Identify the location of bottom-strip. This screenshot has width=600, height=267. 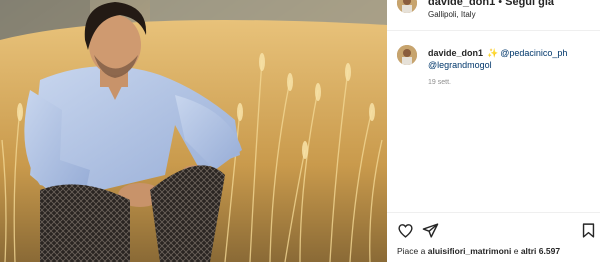
(300, 264).